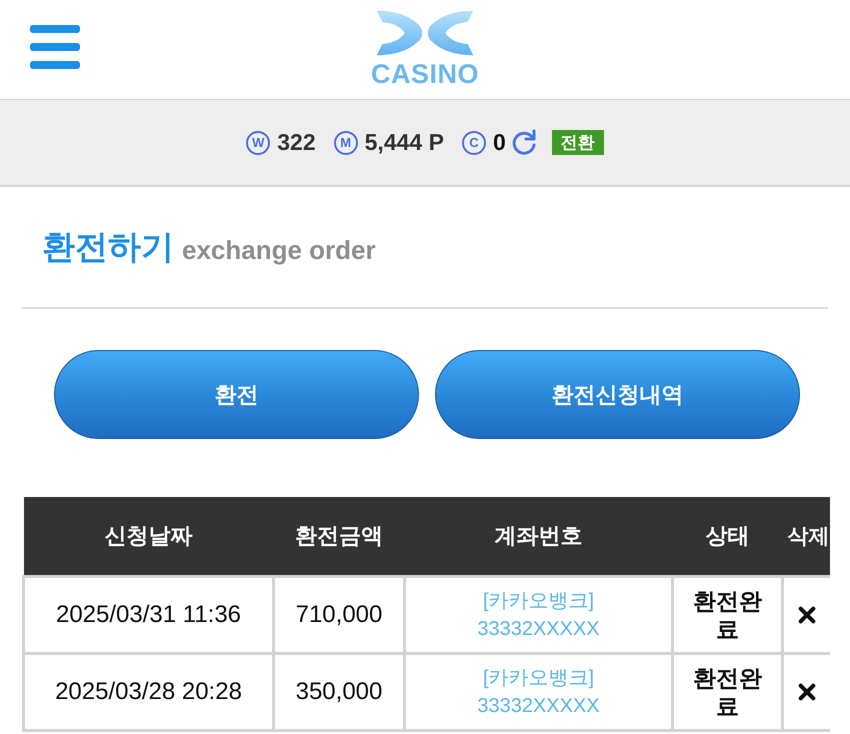 The height and width of the screenshot is (734, 850). Describe the element at coordinates (55, 47) in the screenshot. I see `menu-icon` at that location.